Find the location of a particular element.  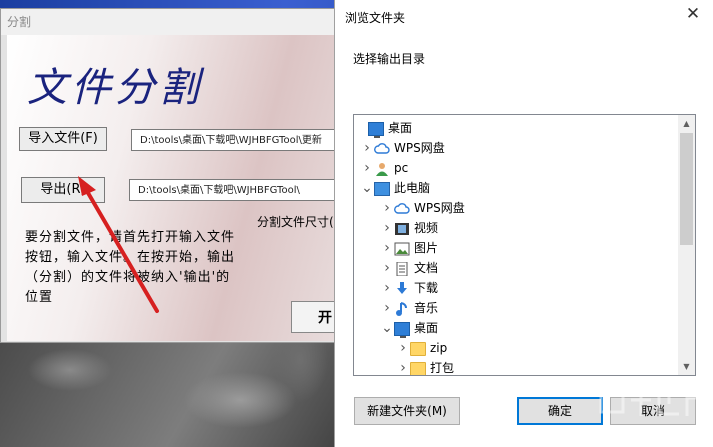

picture-icon is located at coordinates (402, 249).